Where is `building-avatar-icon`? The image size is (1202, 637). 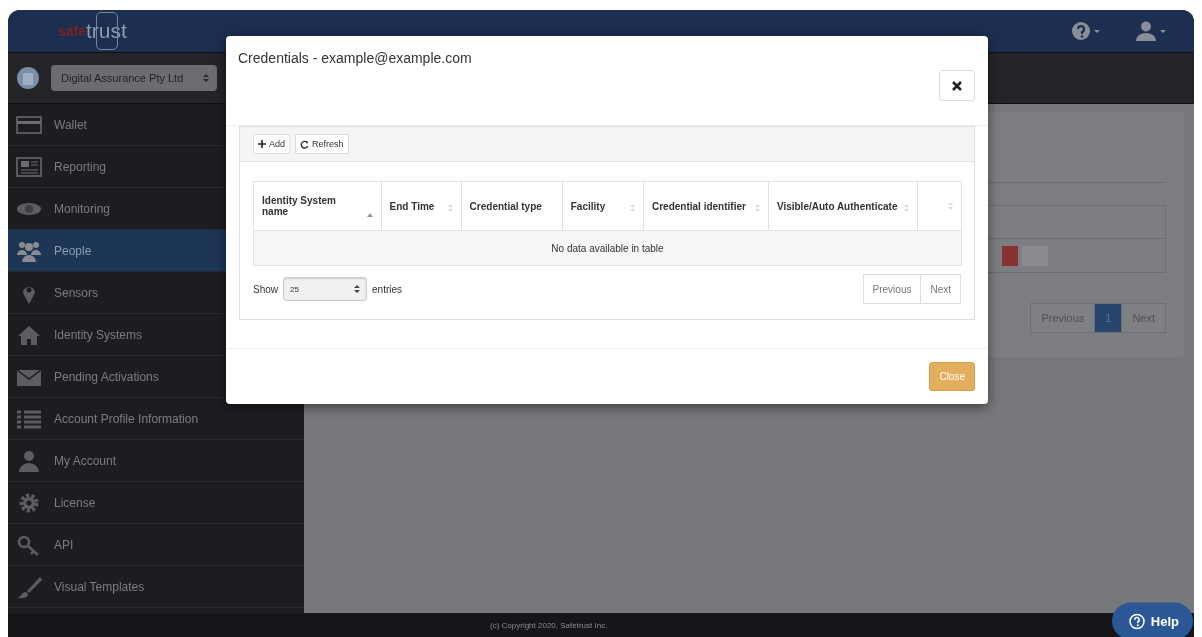
building-avatar-icon is located at coordinates (28, 78).